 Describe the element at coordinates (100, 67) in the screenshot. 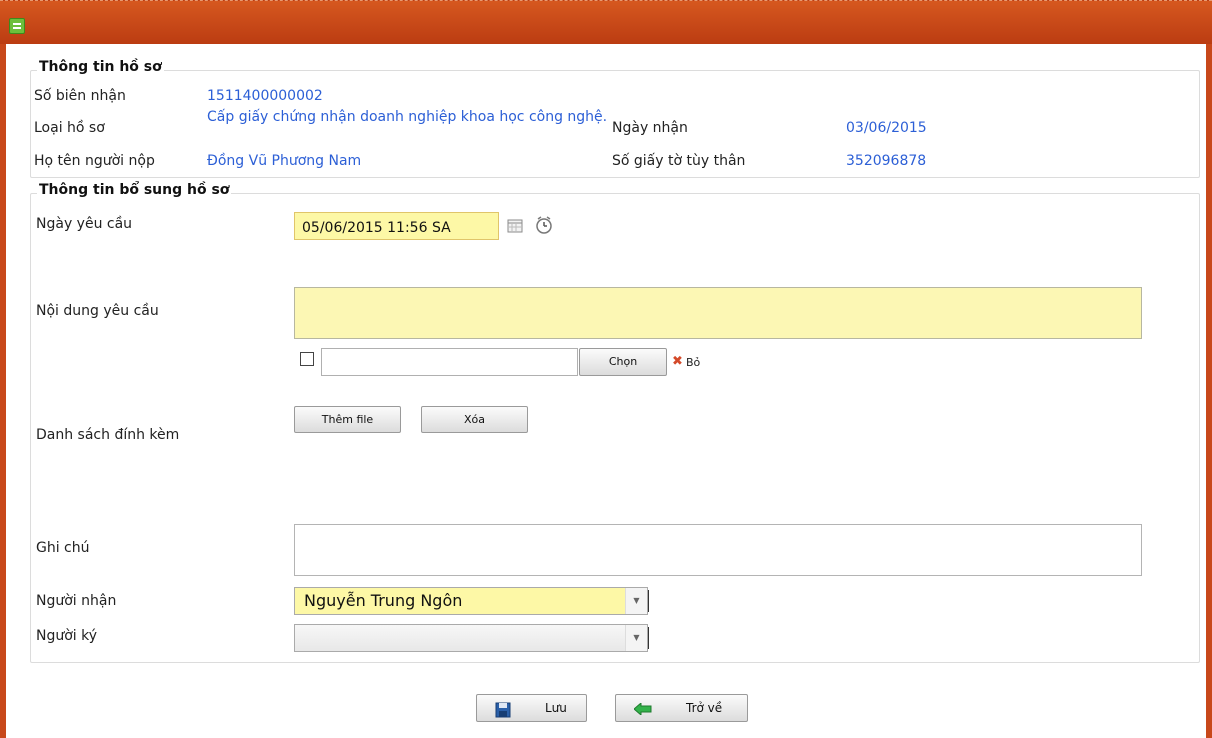

I see `record-info-legend: Thông tin hồ sơ` at that location.